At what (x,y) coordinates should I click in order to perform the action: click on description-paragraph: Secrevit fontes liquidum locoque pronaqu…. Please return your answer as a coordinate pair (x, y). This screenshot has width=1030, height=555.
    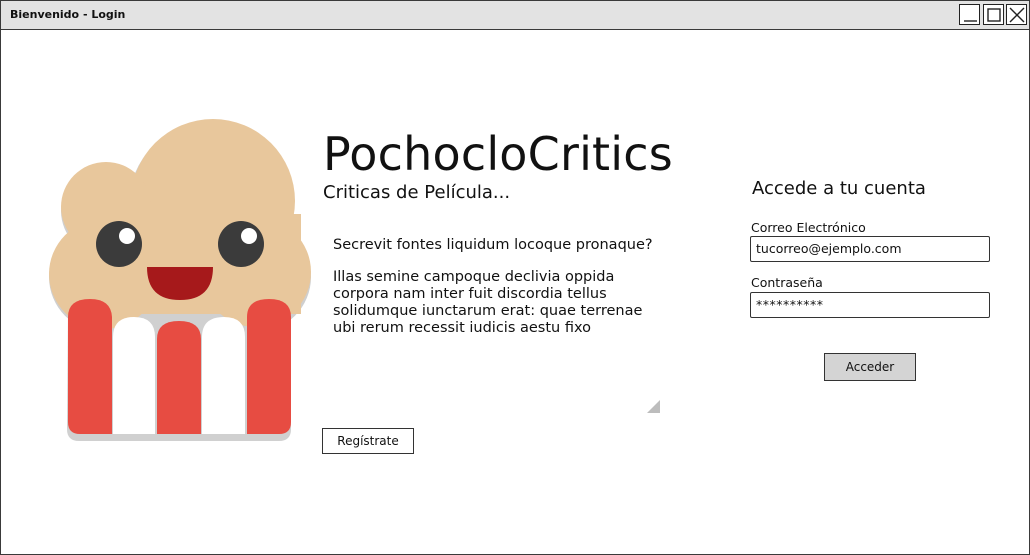
    Looking at the image, I should click on (493, 245).